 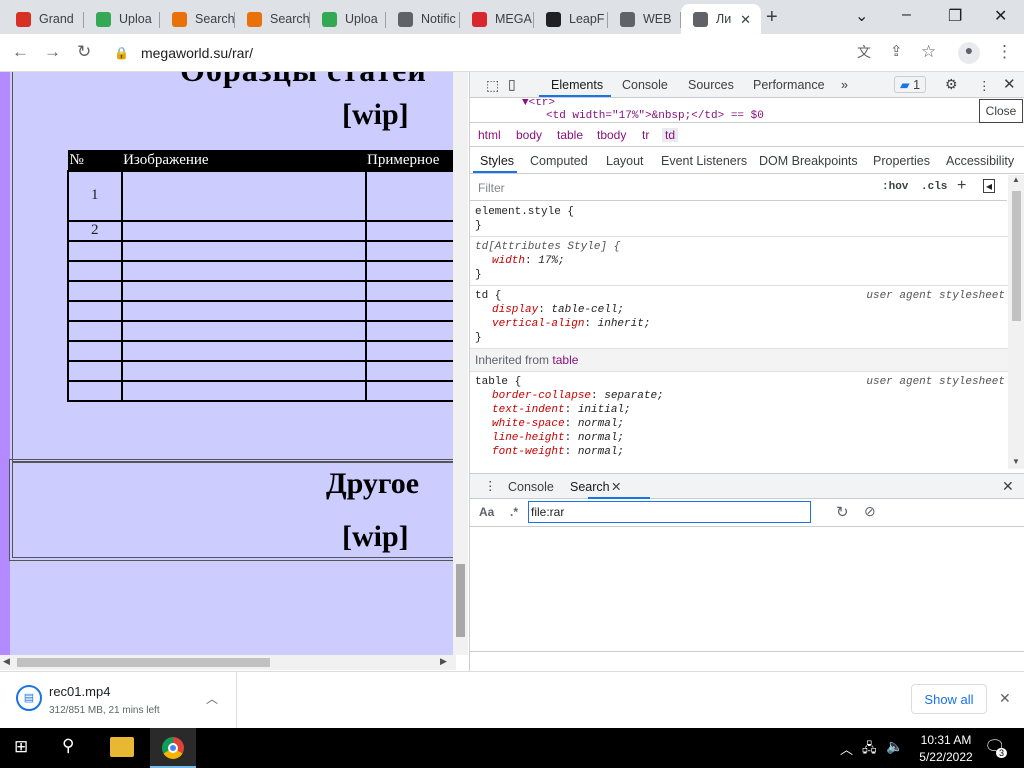 I want to click on page-horizontal-scrollbar: ◀ ▶, so click(x=228, y=662).